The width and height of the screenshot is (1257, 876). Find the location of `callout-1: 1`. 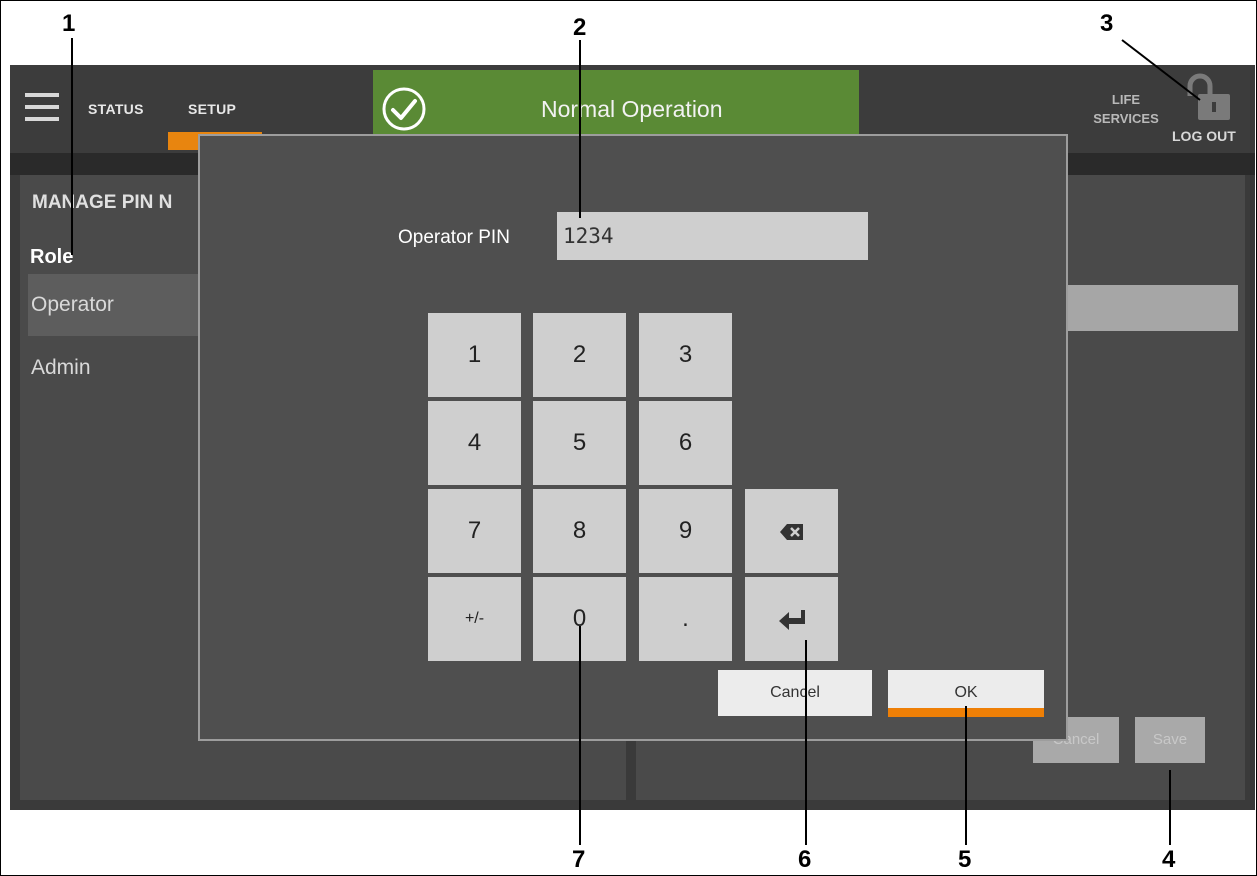

callout-1: 1 is located at coordinates (69, 23).